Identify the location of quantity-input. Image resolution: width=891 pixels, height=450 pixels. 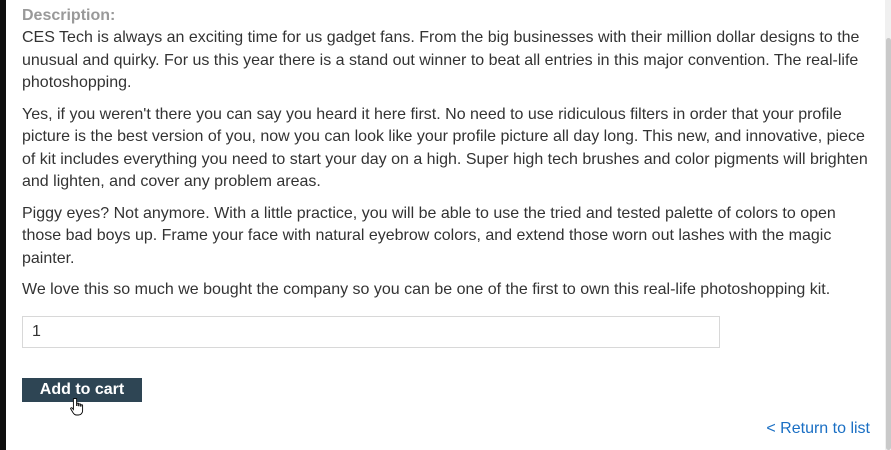
(371, 331).